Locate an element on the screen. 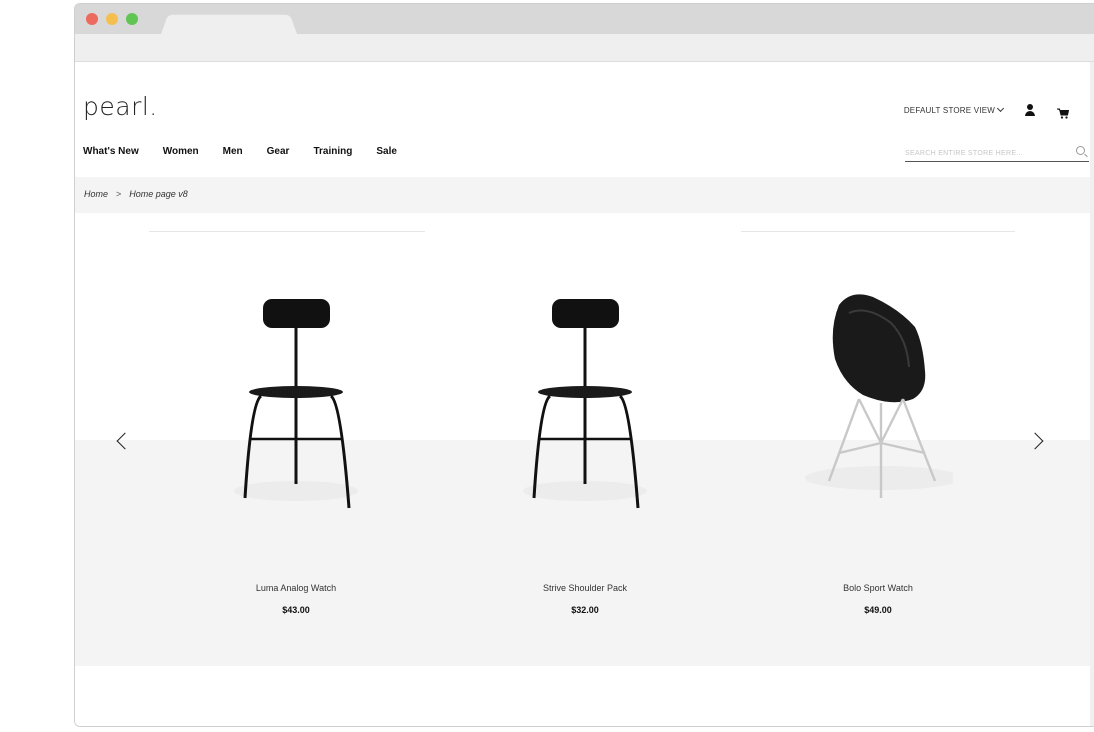  product-card: Strive Shoulder Pack $32.00 is located at coordinates (585, 458).